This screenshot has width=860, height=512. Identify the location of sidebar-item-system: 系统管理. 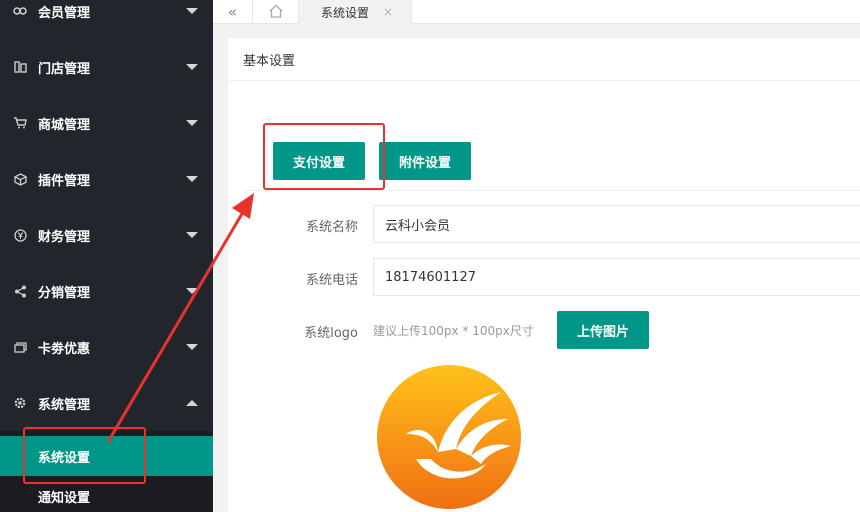
(106, 403).